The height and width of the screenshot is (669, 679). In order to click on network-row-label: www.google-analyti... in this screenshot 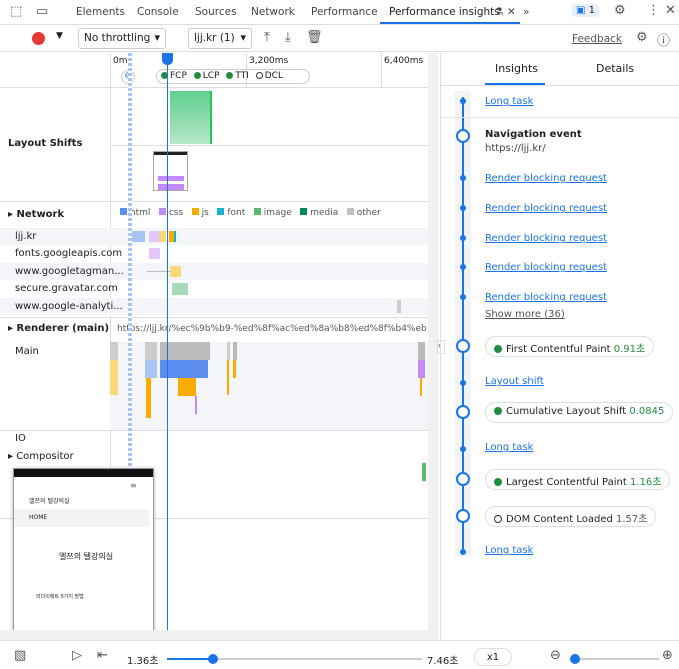, I will do `click(69, 306)`.